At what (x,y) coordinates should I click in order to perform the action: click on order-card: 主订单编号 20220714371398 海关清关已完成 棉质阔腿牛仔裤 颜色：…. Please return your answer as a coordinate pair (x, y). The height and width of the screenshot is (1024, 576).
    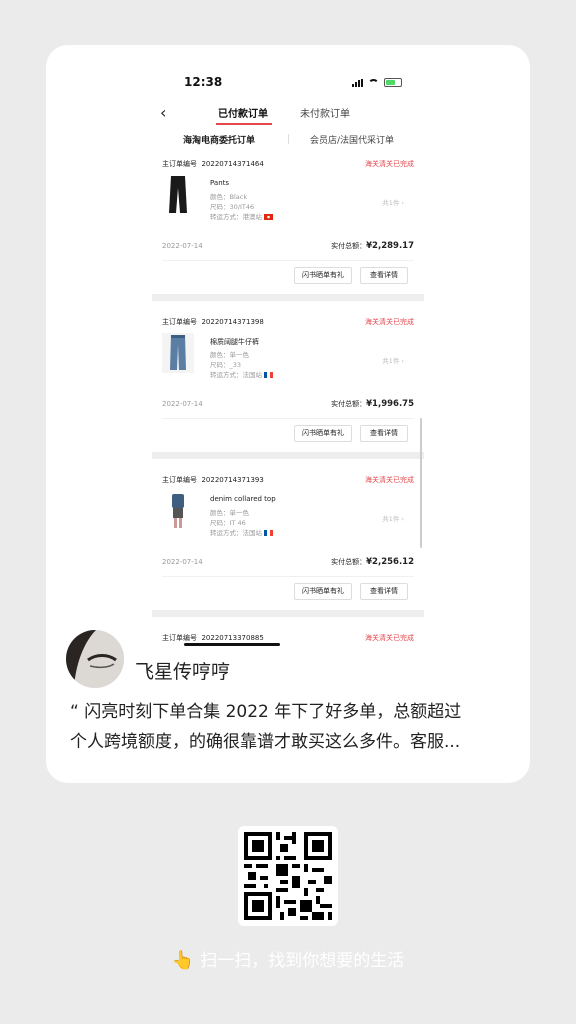
    Looking at the image, I should click on (288, 387).